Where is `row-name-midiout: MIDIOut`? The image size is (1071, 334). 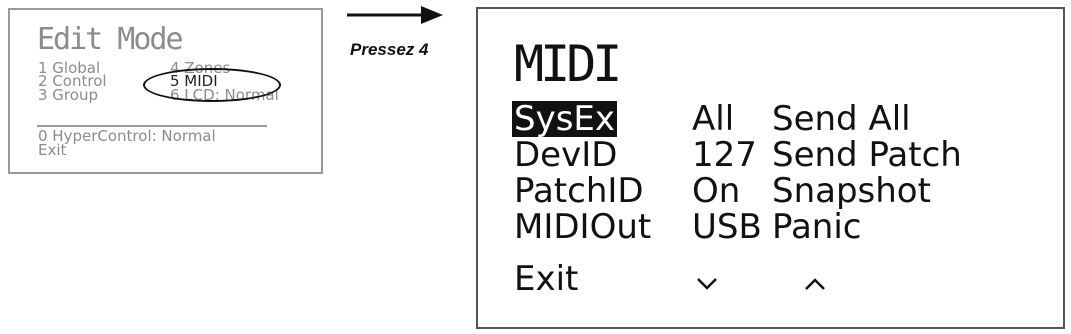 row-name-midiout: MIDIOut is located at coordinates (582, 227).